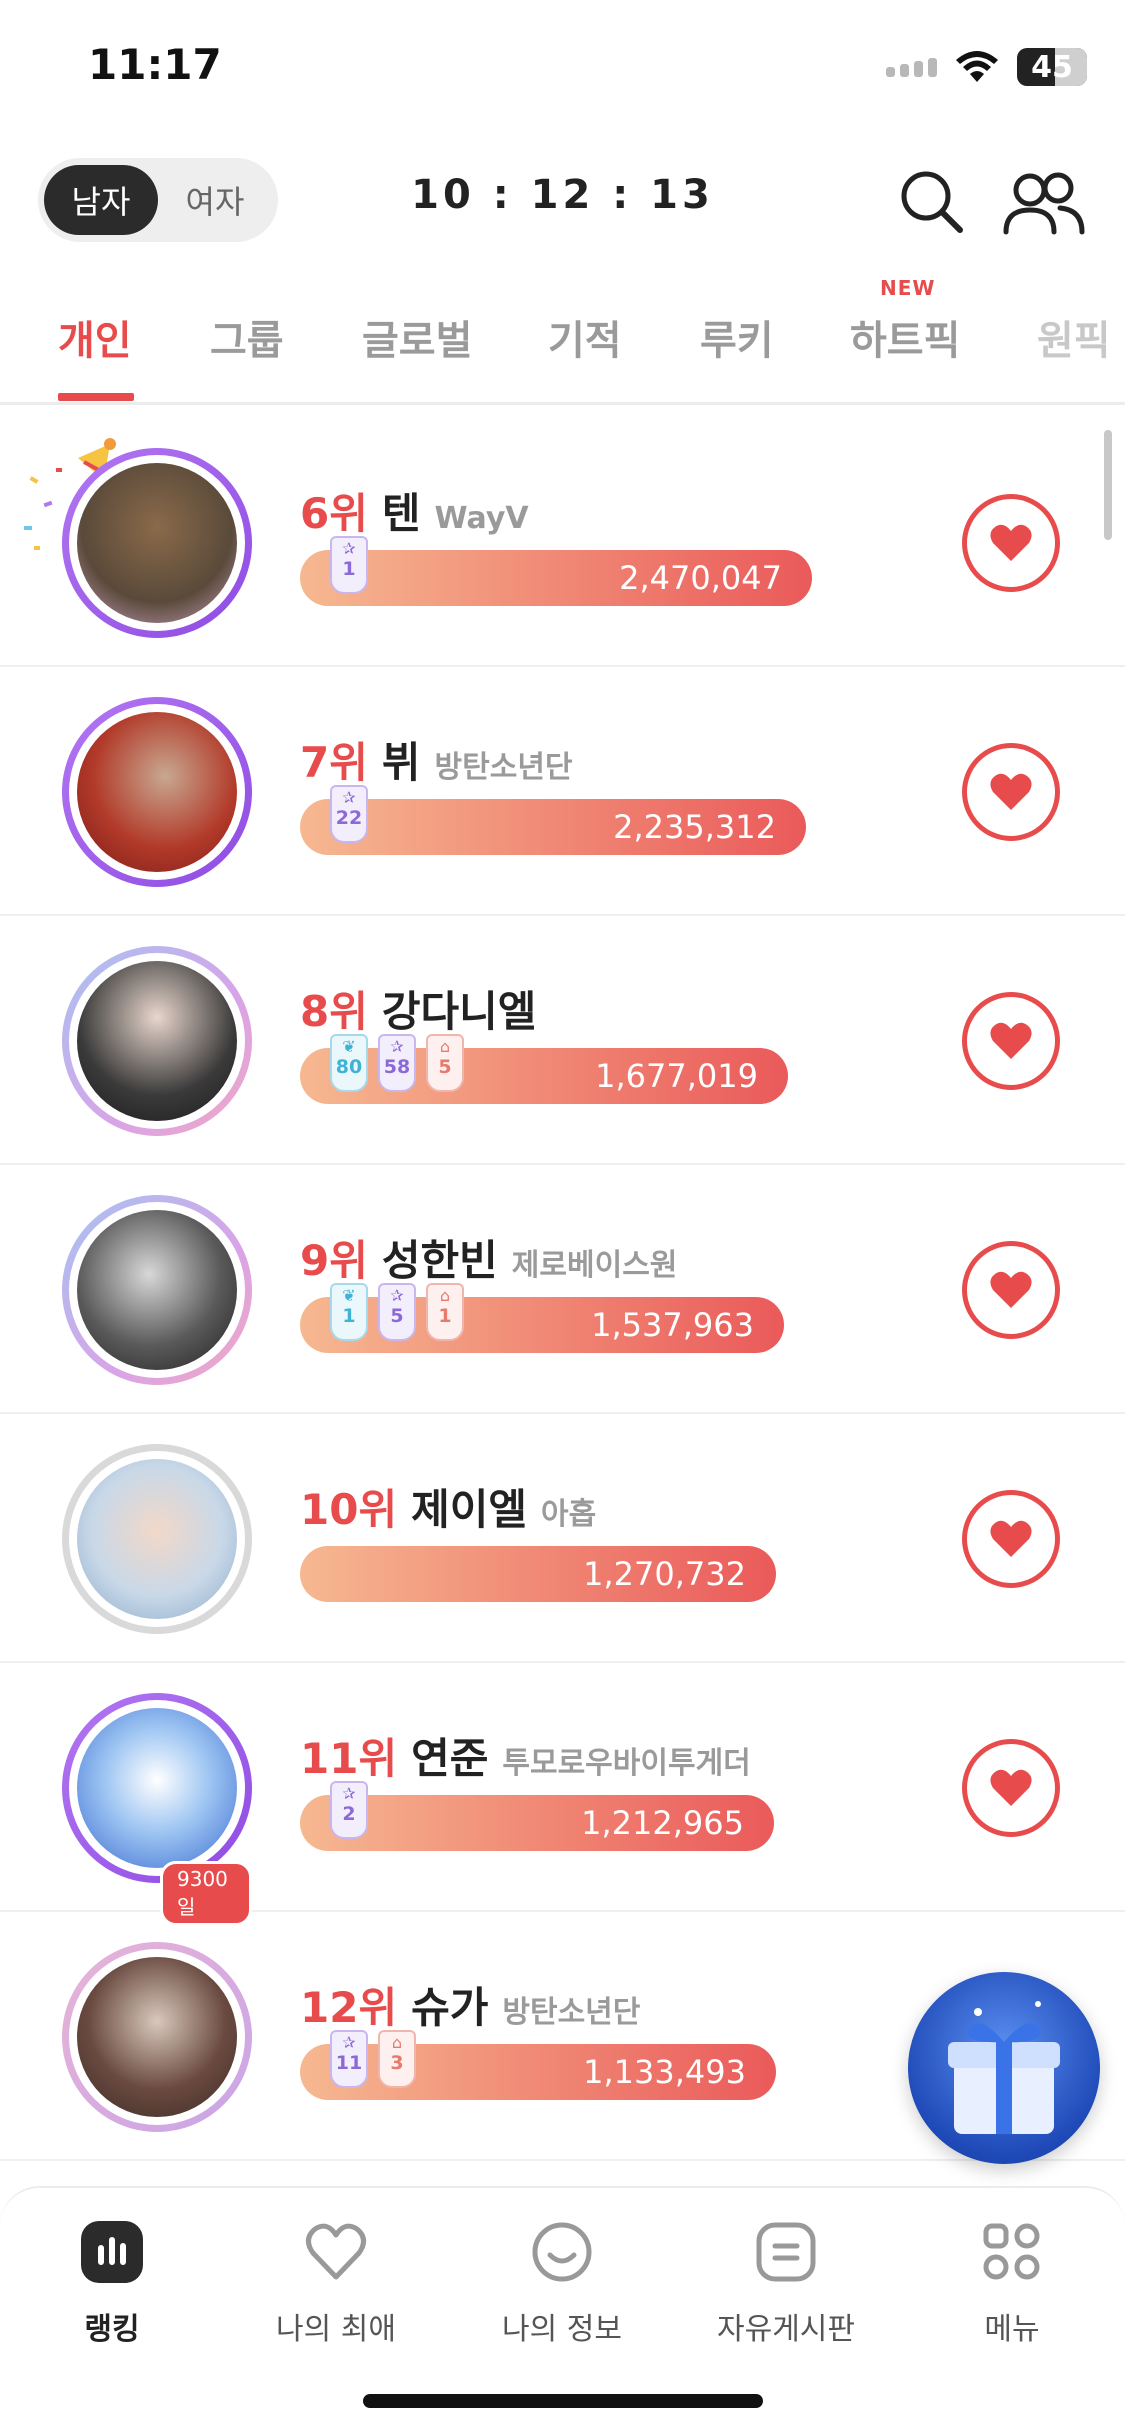 This screenshot has width=1125, height=2436. What do you see at coordinates (349, 1758) in the screenshot?
I see `rank-label: 11위` at bounding box center [349, 1758].